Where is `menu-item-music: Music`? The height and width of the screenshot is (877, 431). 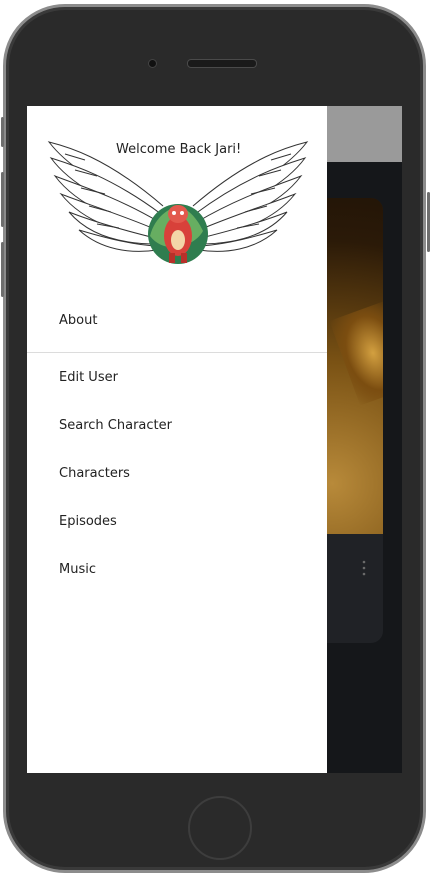 menu-item-music: Music is located at coordinates (77, 569).